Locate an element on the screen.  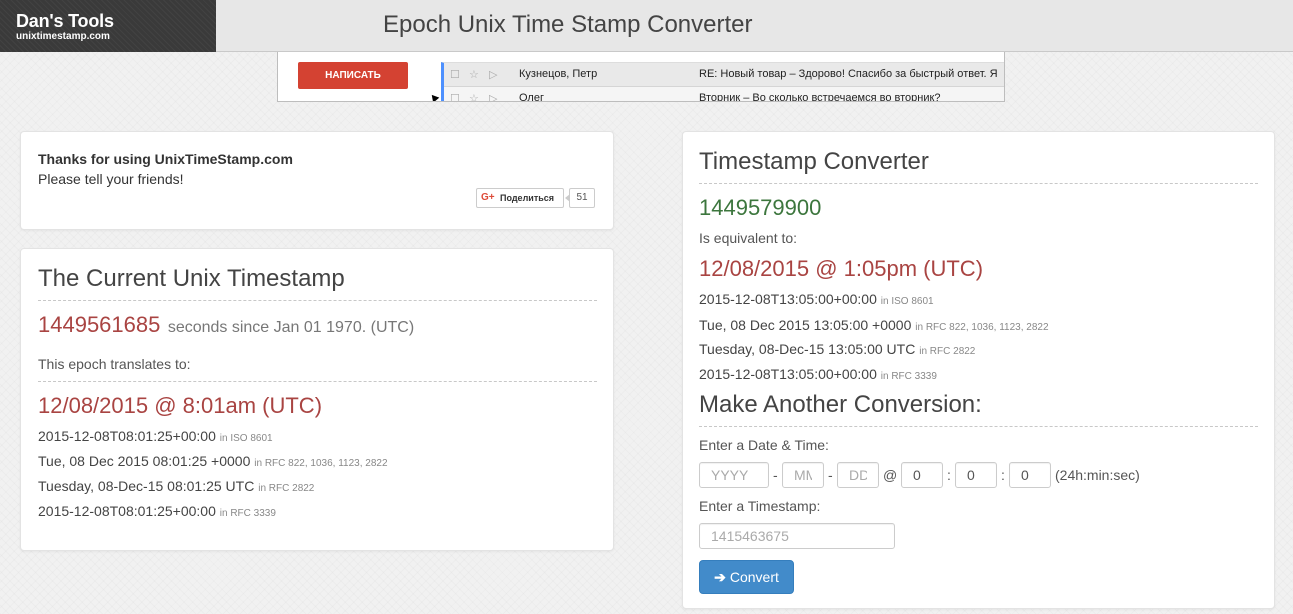
current-human-date: 12/08/2015 @ 8:01am (UTC) is located at coordinates (180, 405).